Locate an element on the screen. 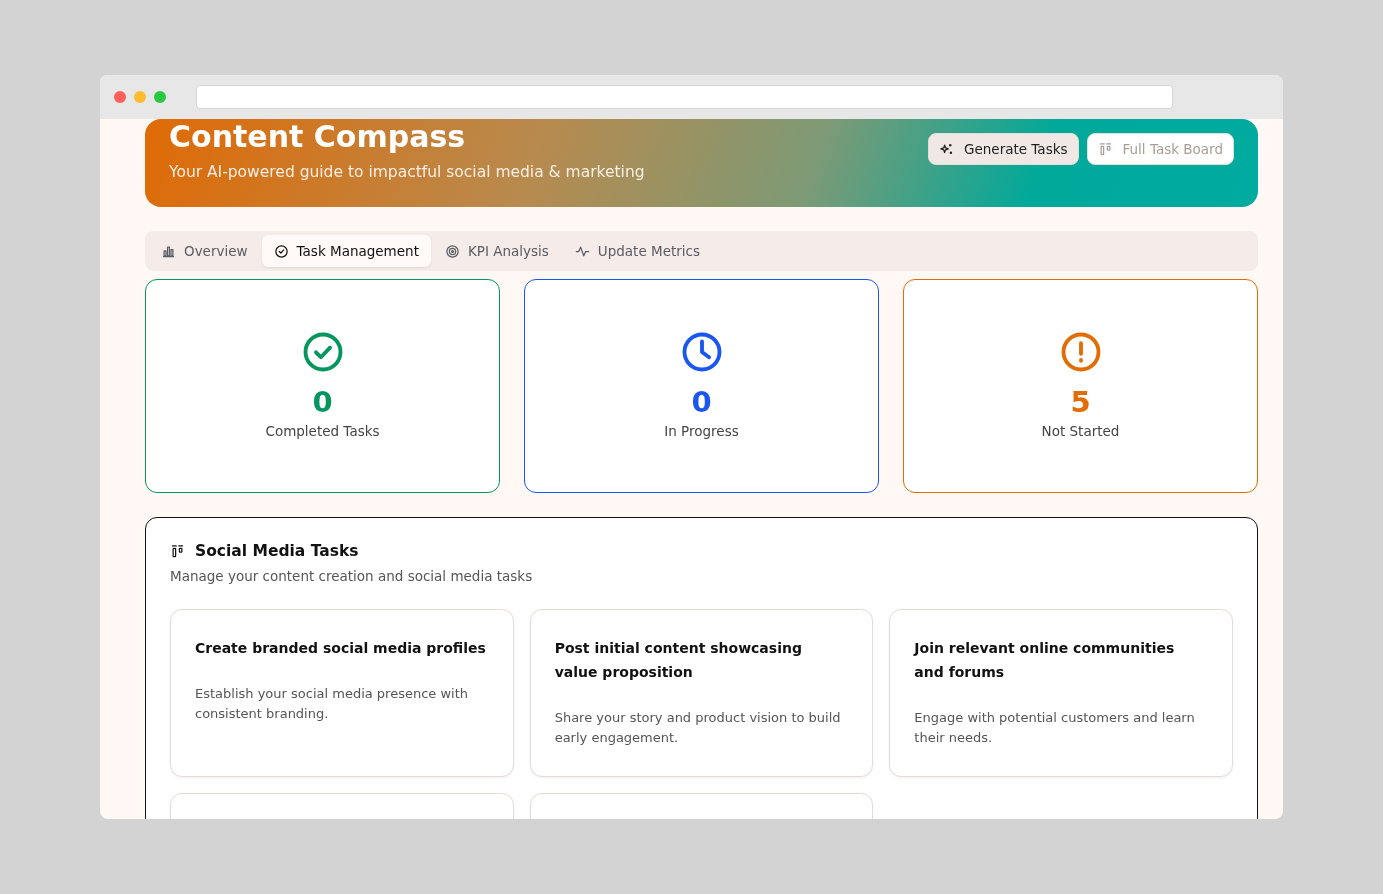  bar-chart-icon is located at coordinates (168, 251).